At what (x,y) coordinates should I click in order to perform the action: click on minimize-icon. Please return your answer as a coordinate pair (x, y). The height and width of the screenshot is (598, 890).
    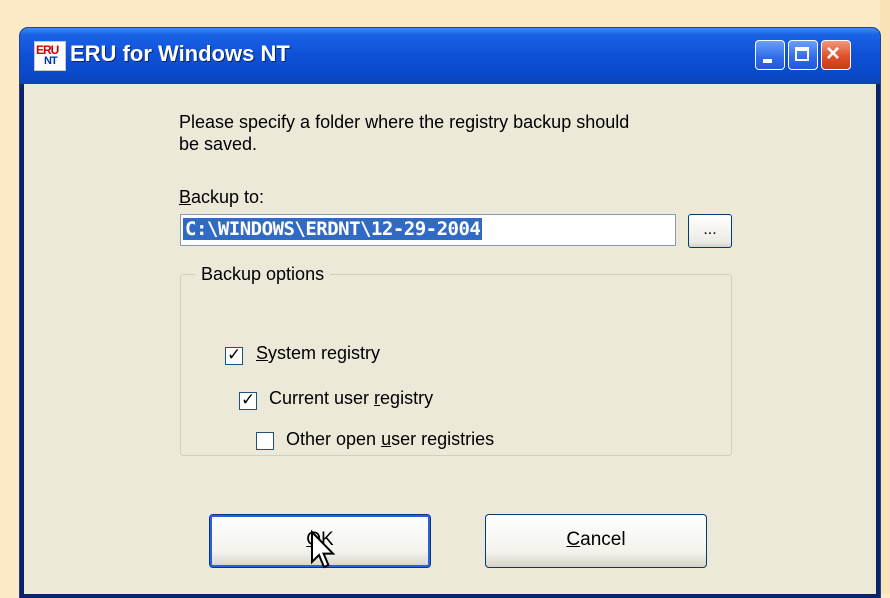
    Looking at the image, I should click on (767, 61).